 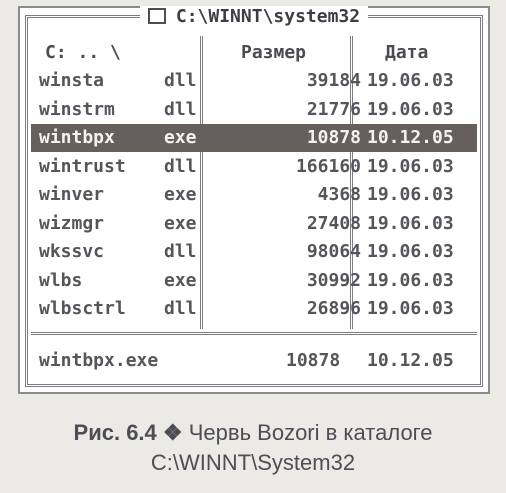 What do you see at coordinates (333, 137) in the screenshot?
I see `file-size: 10878` at bounding box center [333, 137].